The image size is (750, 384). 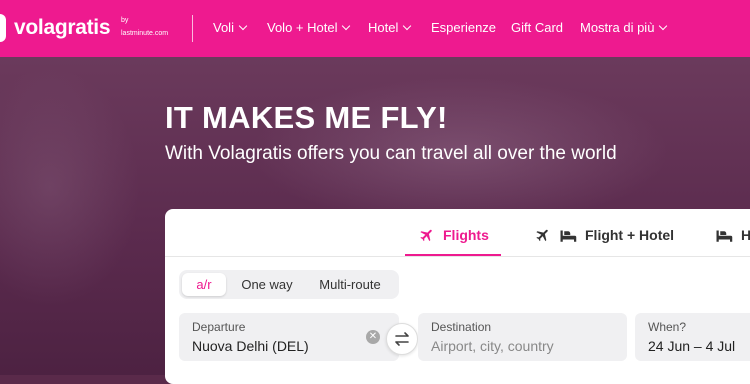 I want to click on nav-item-gift-card: Gift Card, so click(x=537, y=27).